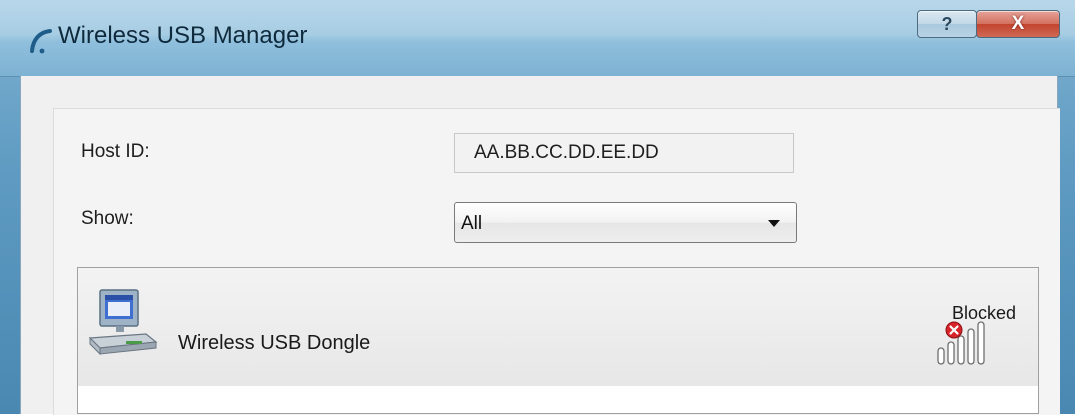  Describe the element at coordinates (41, 41) in the screenshot. I see `wireless-usb-arc-icon` at that location.